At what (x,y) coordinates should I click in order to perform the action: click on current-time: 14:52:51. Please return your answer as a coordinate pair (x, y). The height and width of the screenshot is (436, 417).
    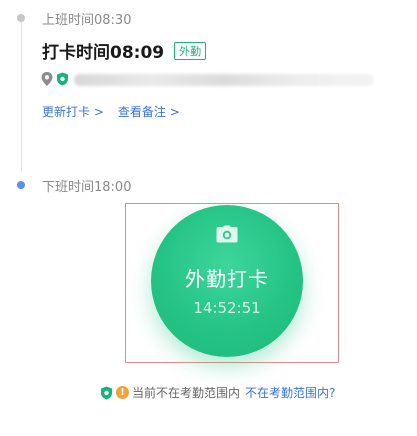
    Looking at the image, I should click on (227, 308).